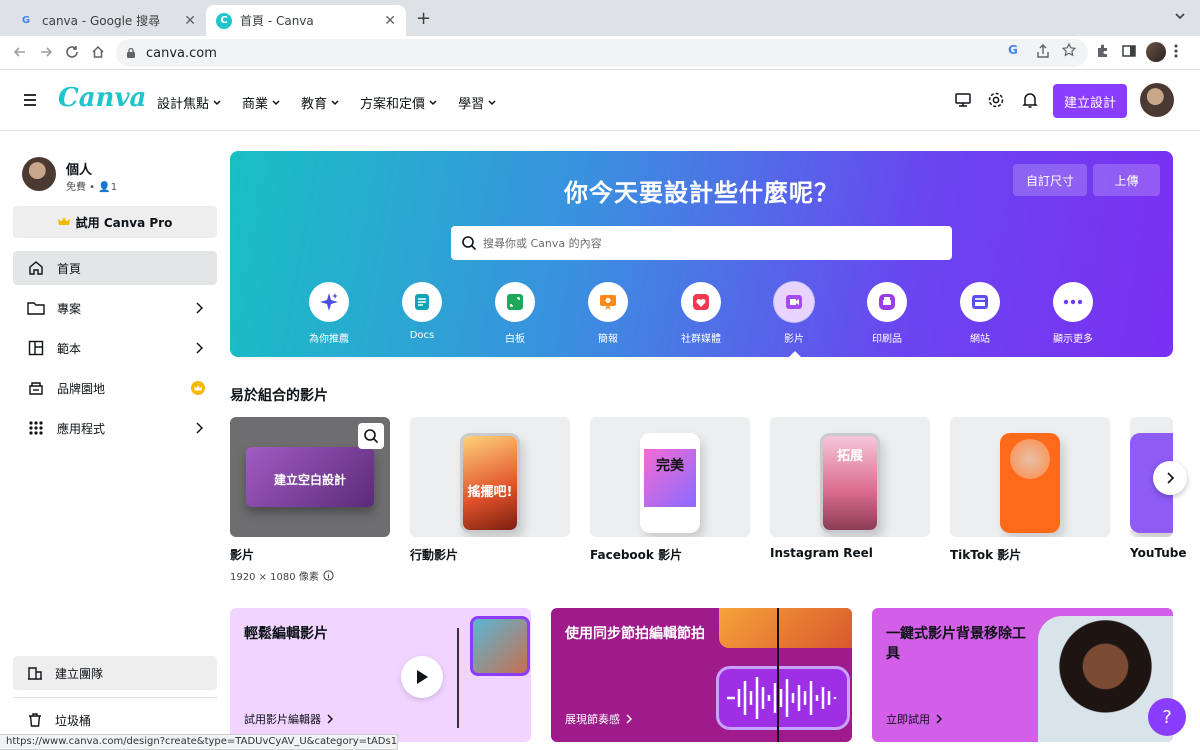  Describe the element at coordinates (115, 308) in the screenshot. I see `sidebar-item-projects: 專案` at that location.